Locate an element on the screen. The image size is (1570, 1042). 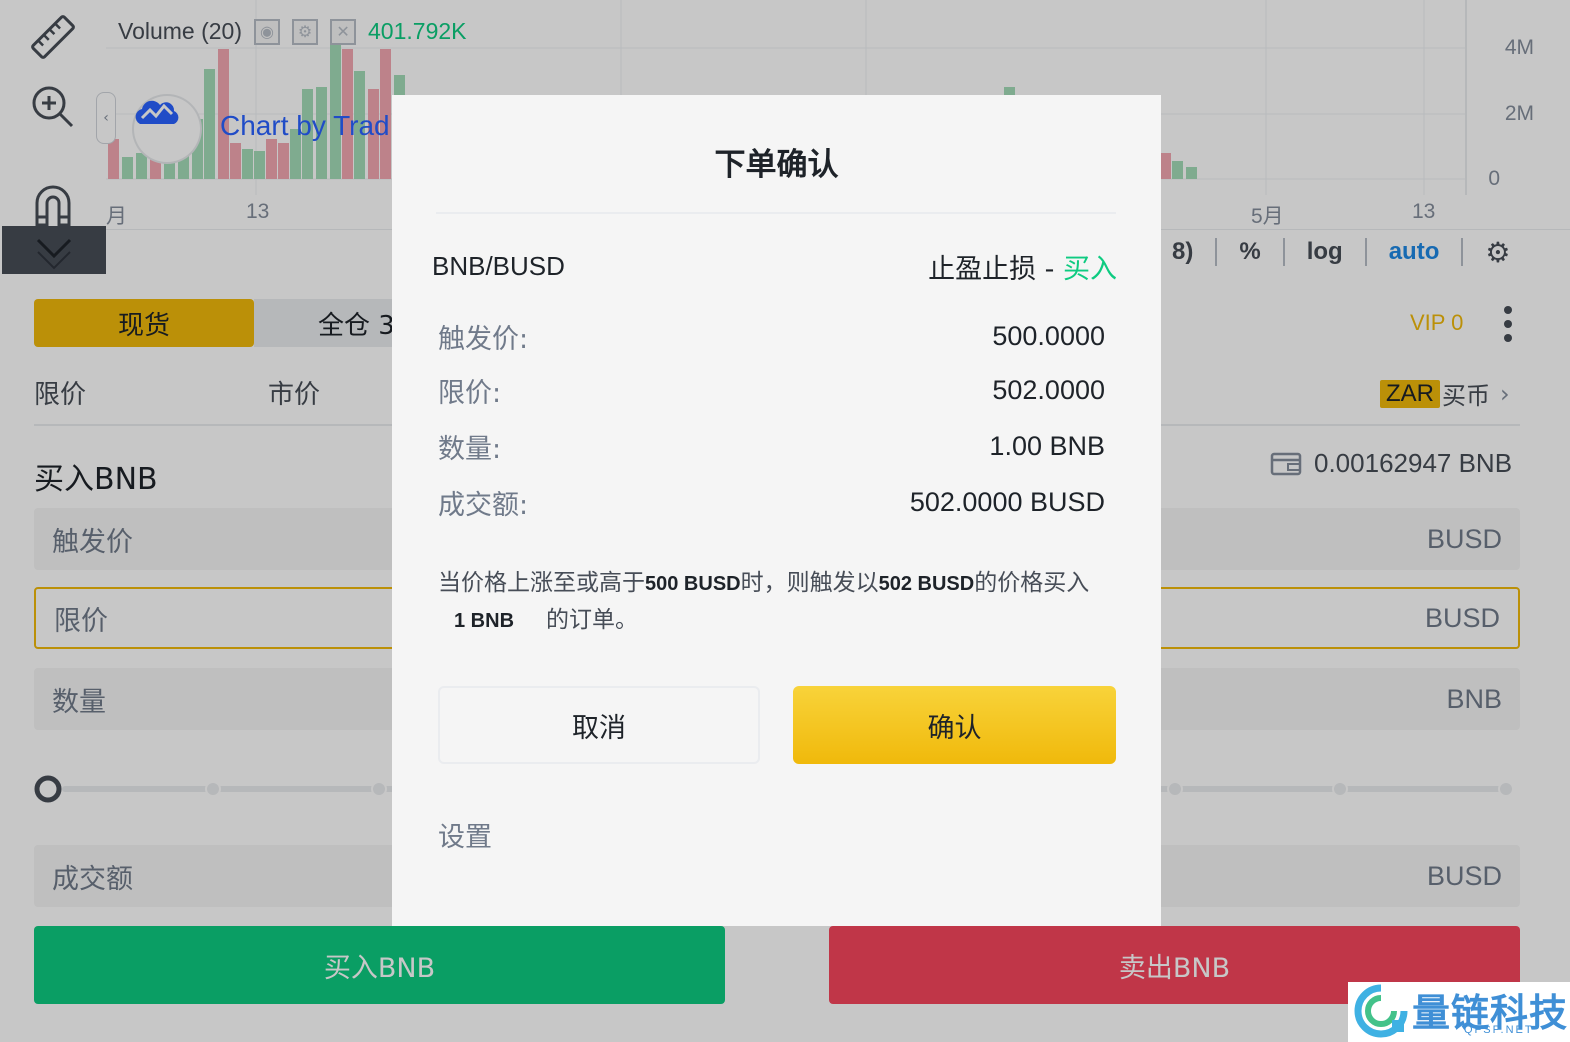
cancel-button: 取消 is located at coordinates (599, 725).